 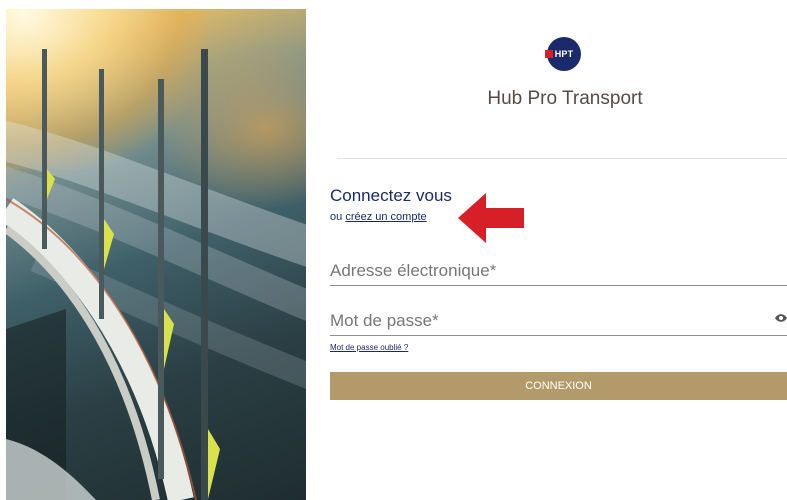 What do you see at coordinates (369, 347) in the screenshot?
I see `forgot-password-link: Mot de passe oublié ?` at bounding box center [369, 347].